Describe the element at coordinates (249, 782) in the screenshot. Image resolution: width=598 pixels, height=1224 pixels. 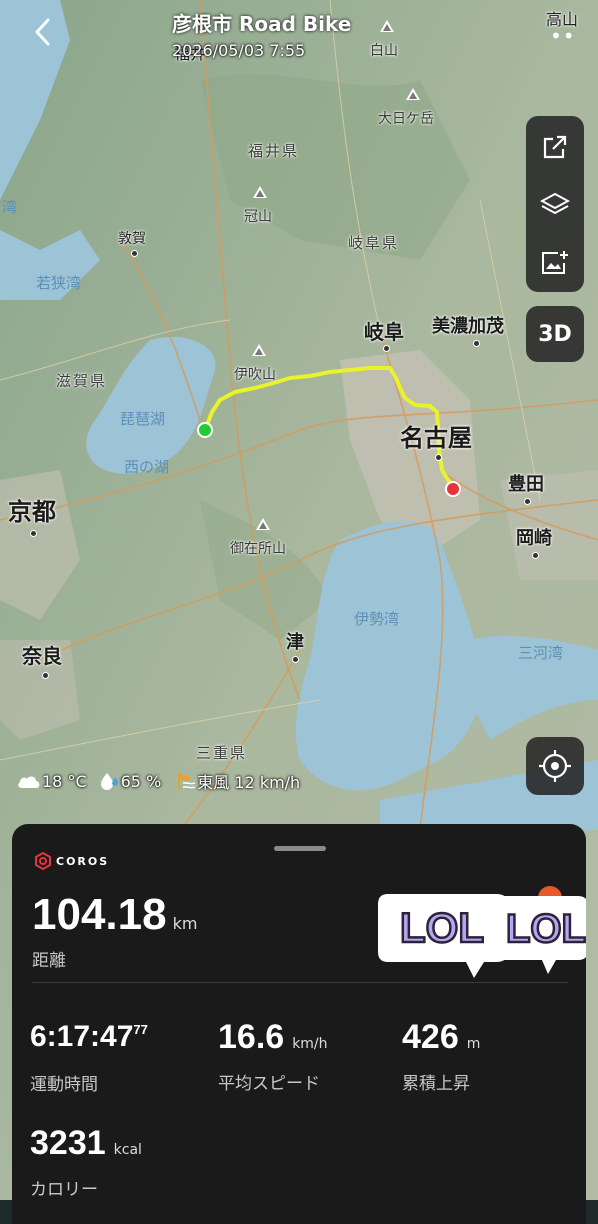
I see `wind-value: 東風 12 km/h` at that location.